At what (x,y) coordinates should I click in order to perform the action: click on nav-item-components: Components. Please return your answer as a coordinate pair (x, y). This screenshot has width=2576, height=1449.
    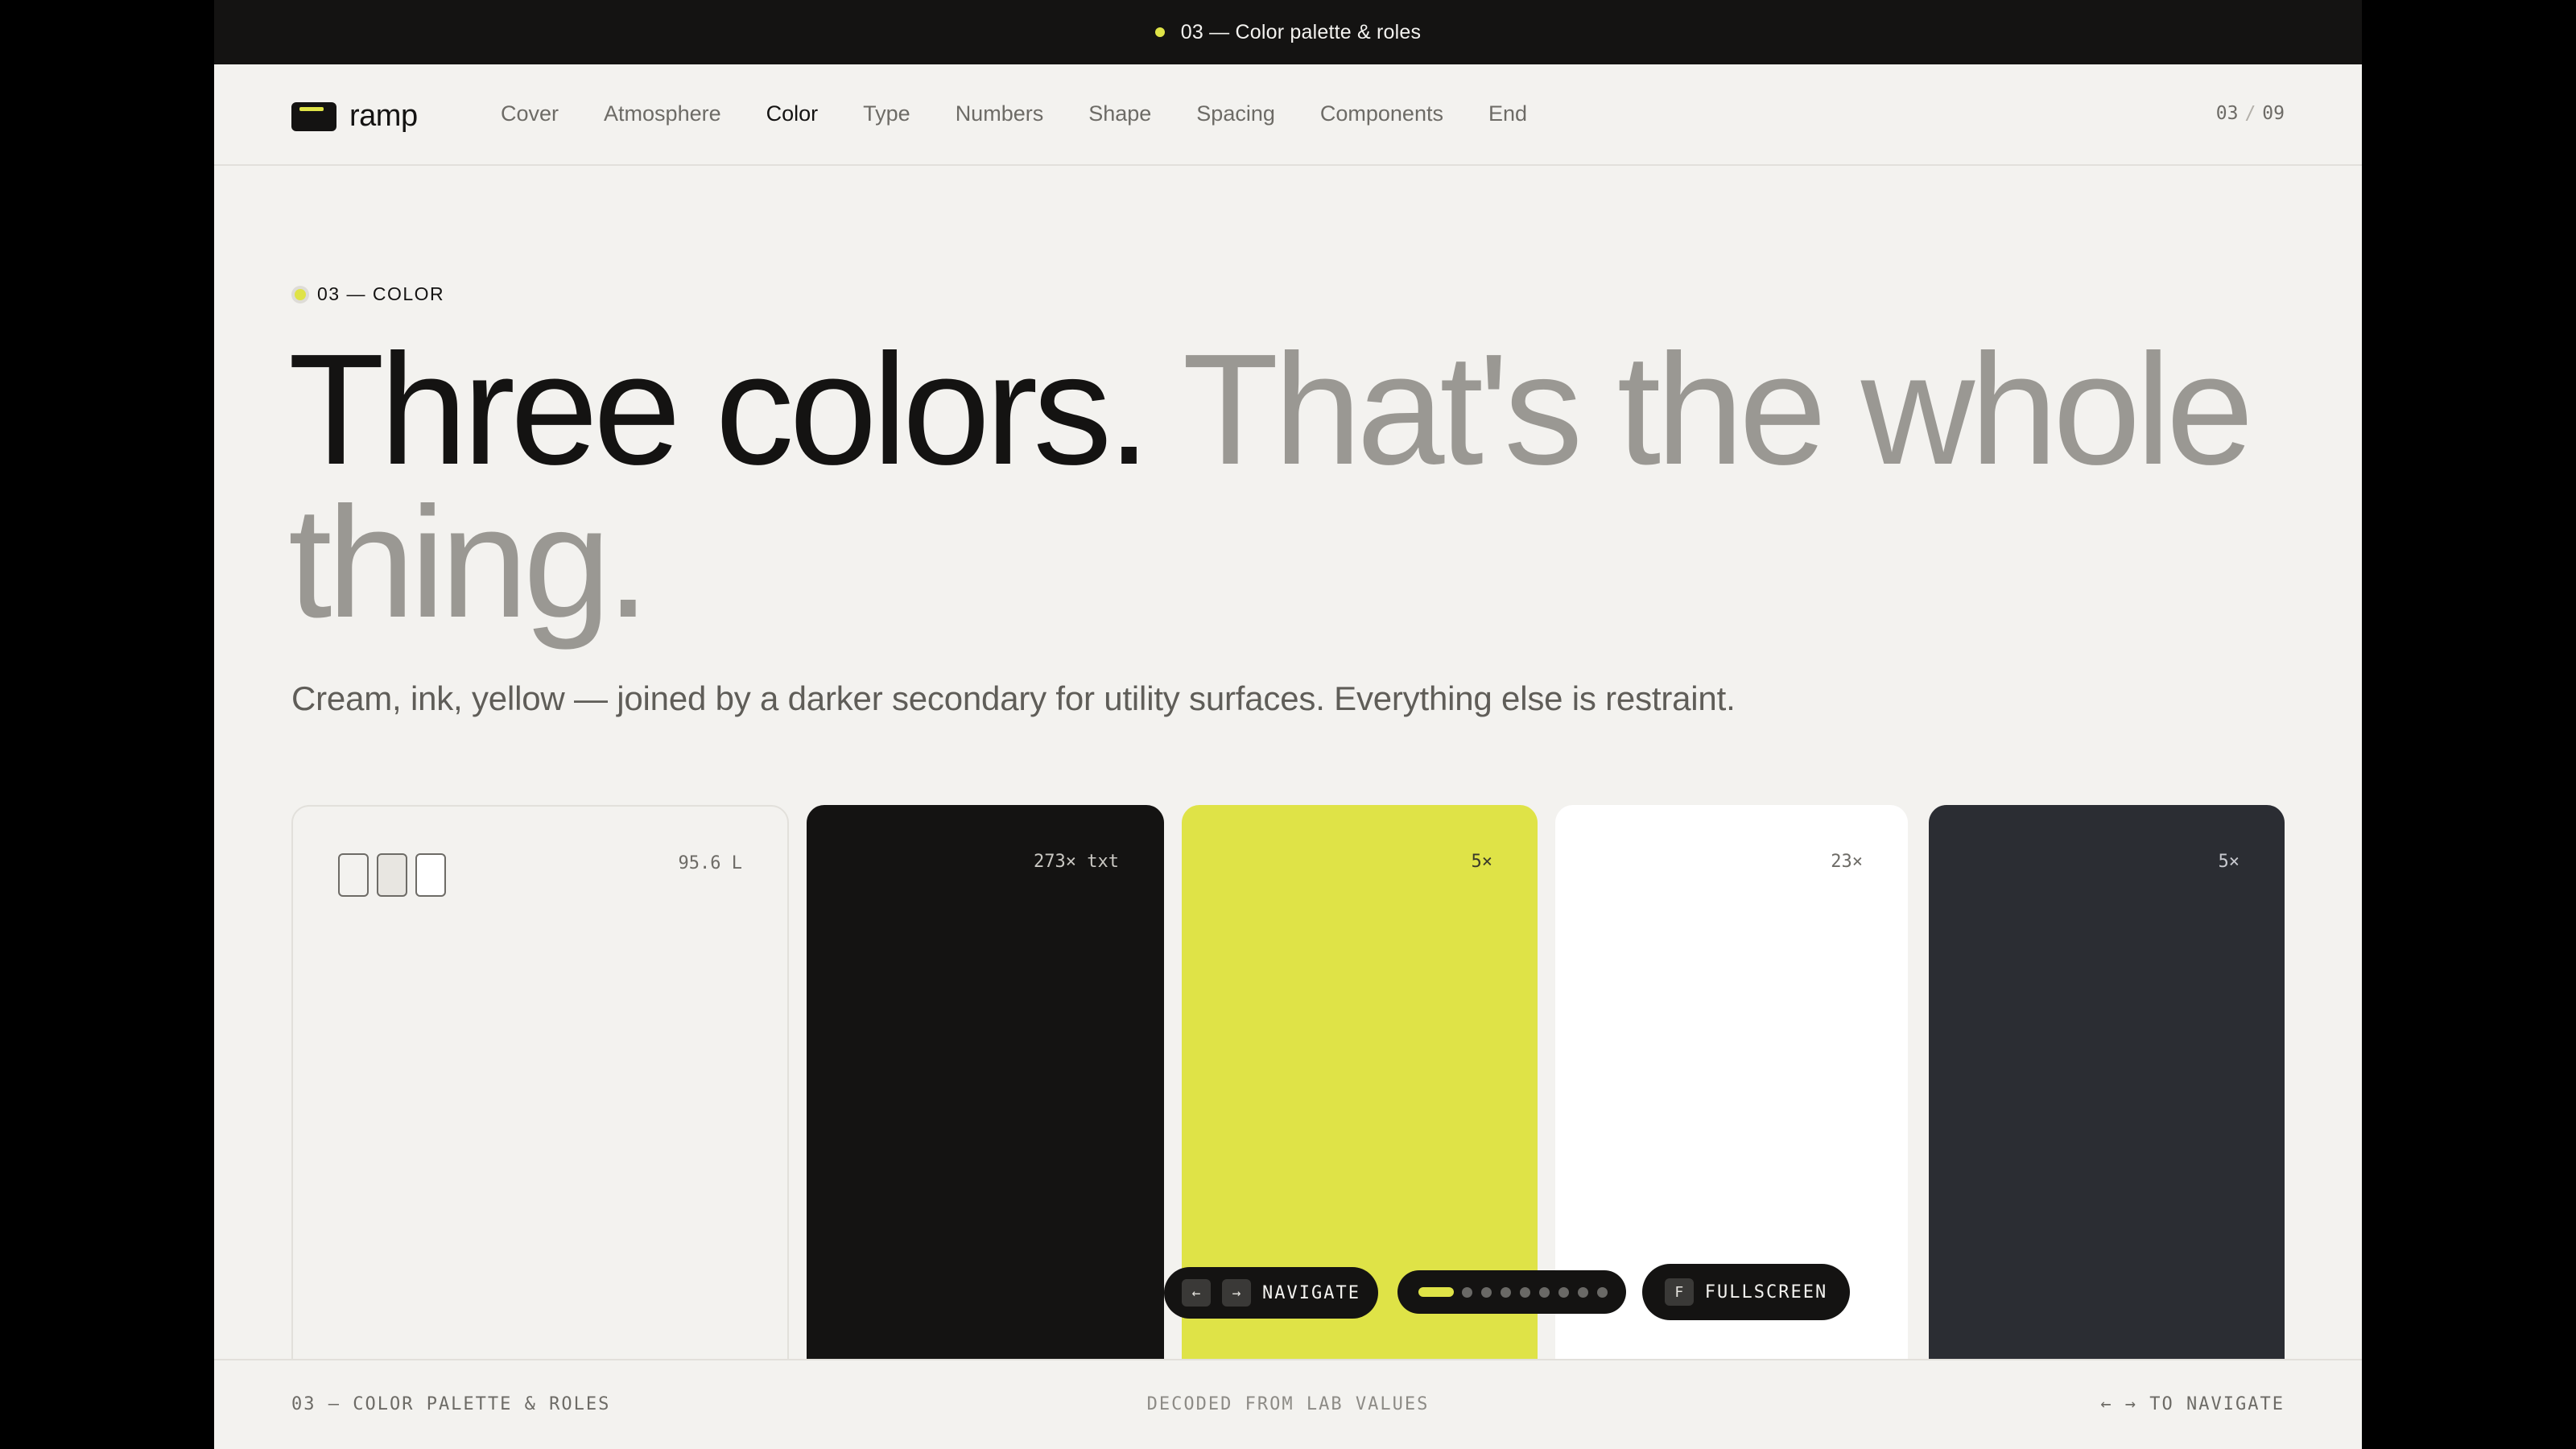
    Looking at the image, I should click on (1381, 113).